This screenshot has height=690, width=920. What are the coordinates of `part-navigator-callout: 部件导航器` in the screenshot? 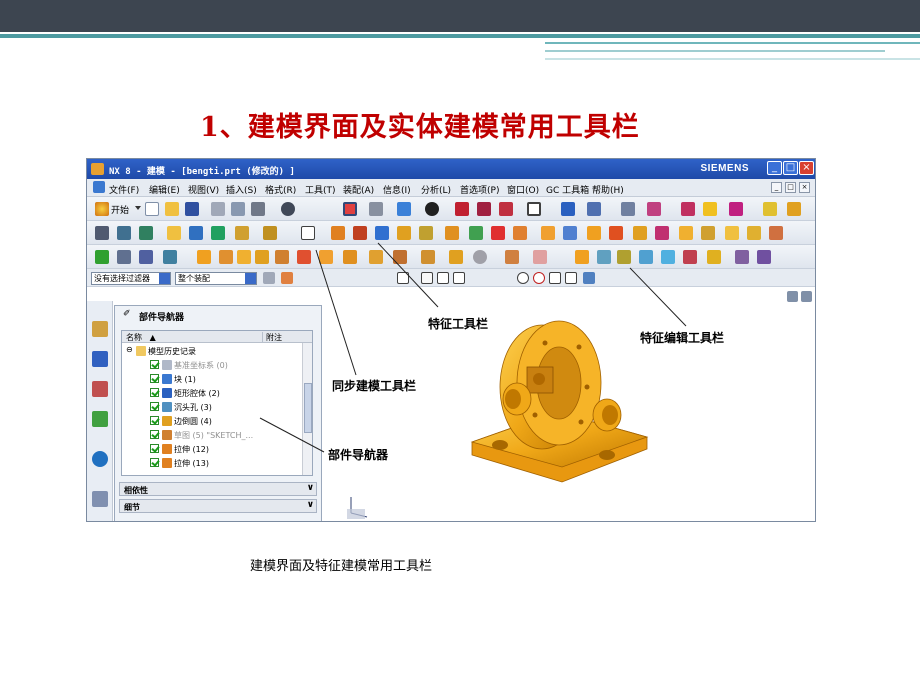 It's located at (358, 455).